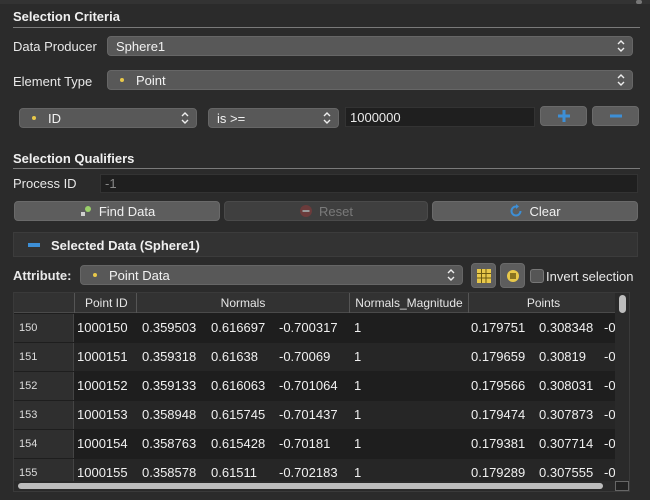 Image resolution: width=650 pixels, height=500 pixels. Describe the element at coordinates (238, 386) in the screenshot. I see `table-cell: 0.616063` at that location.